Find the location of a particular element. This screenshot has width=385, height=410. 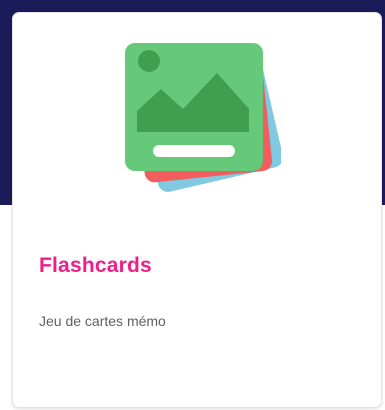

caption-bar is located at coordinates (194, 151).